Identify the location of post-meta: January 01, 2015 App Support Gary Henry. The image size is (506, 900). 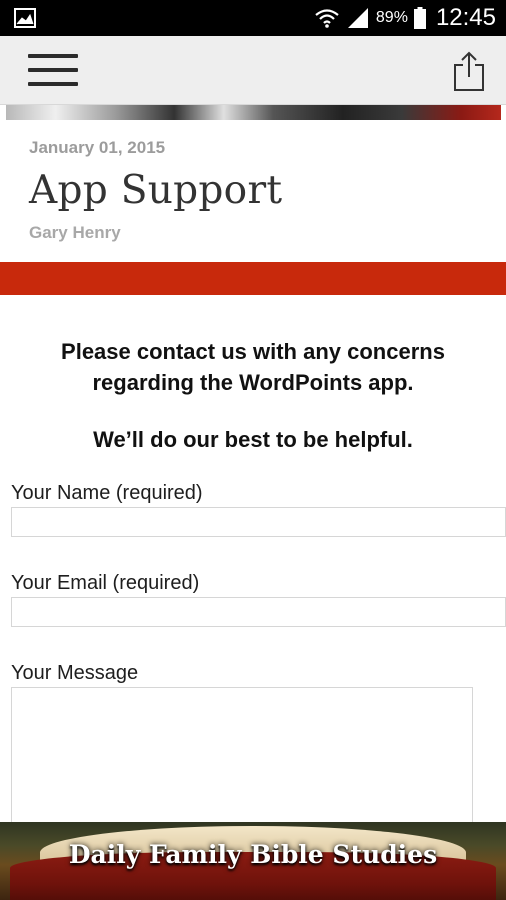
(259, 190).